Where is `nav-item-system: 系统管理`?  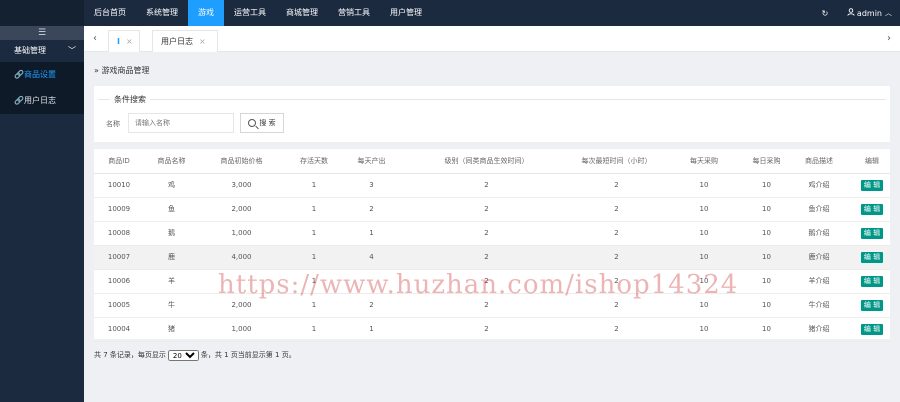 nav-item-system: 系统管理 is located at coordinates (162, 13).